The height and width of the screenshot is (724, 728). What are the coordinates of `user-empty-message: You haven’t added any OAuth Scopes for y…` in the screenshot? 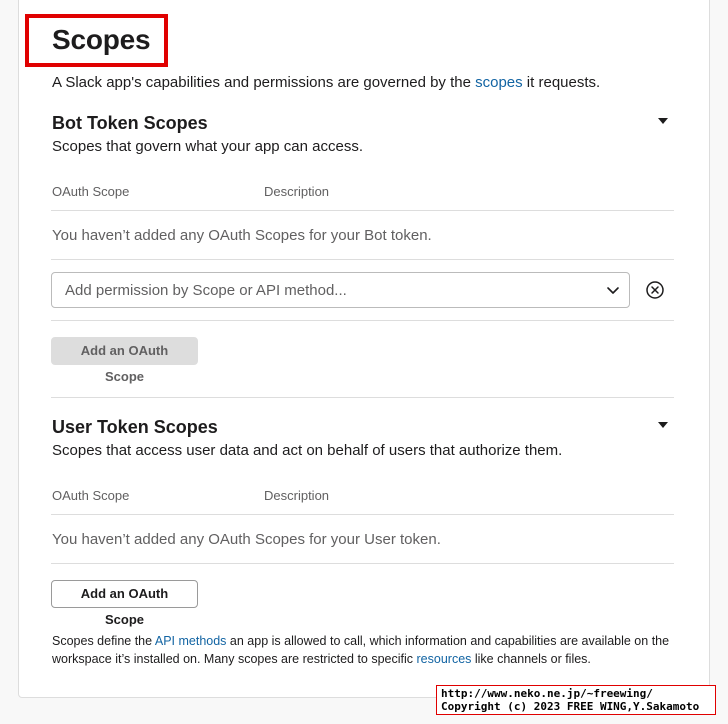 It's located at (246, 539).